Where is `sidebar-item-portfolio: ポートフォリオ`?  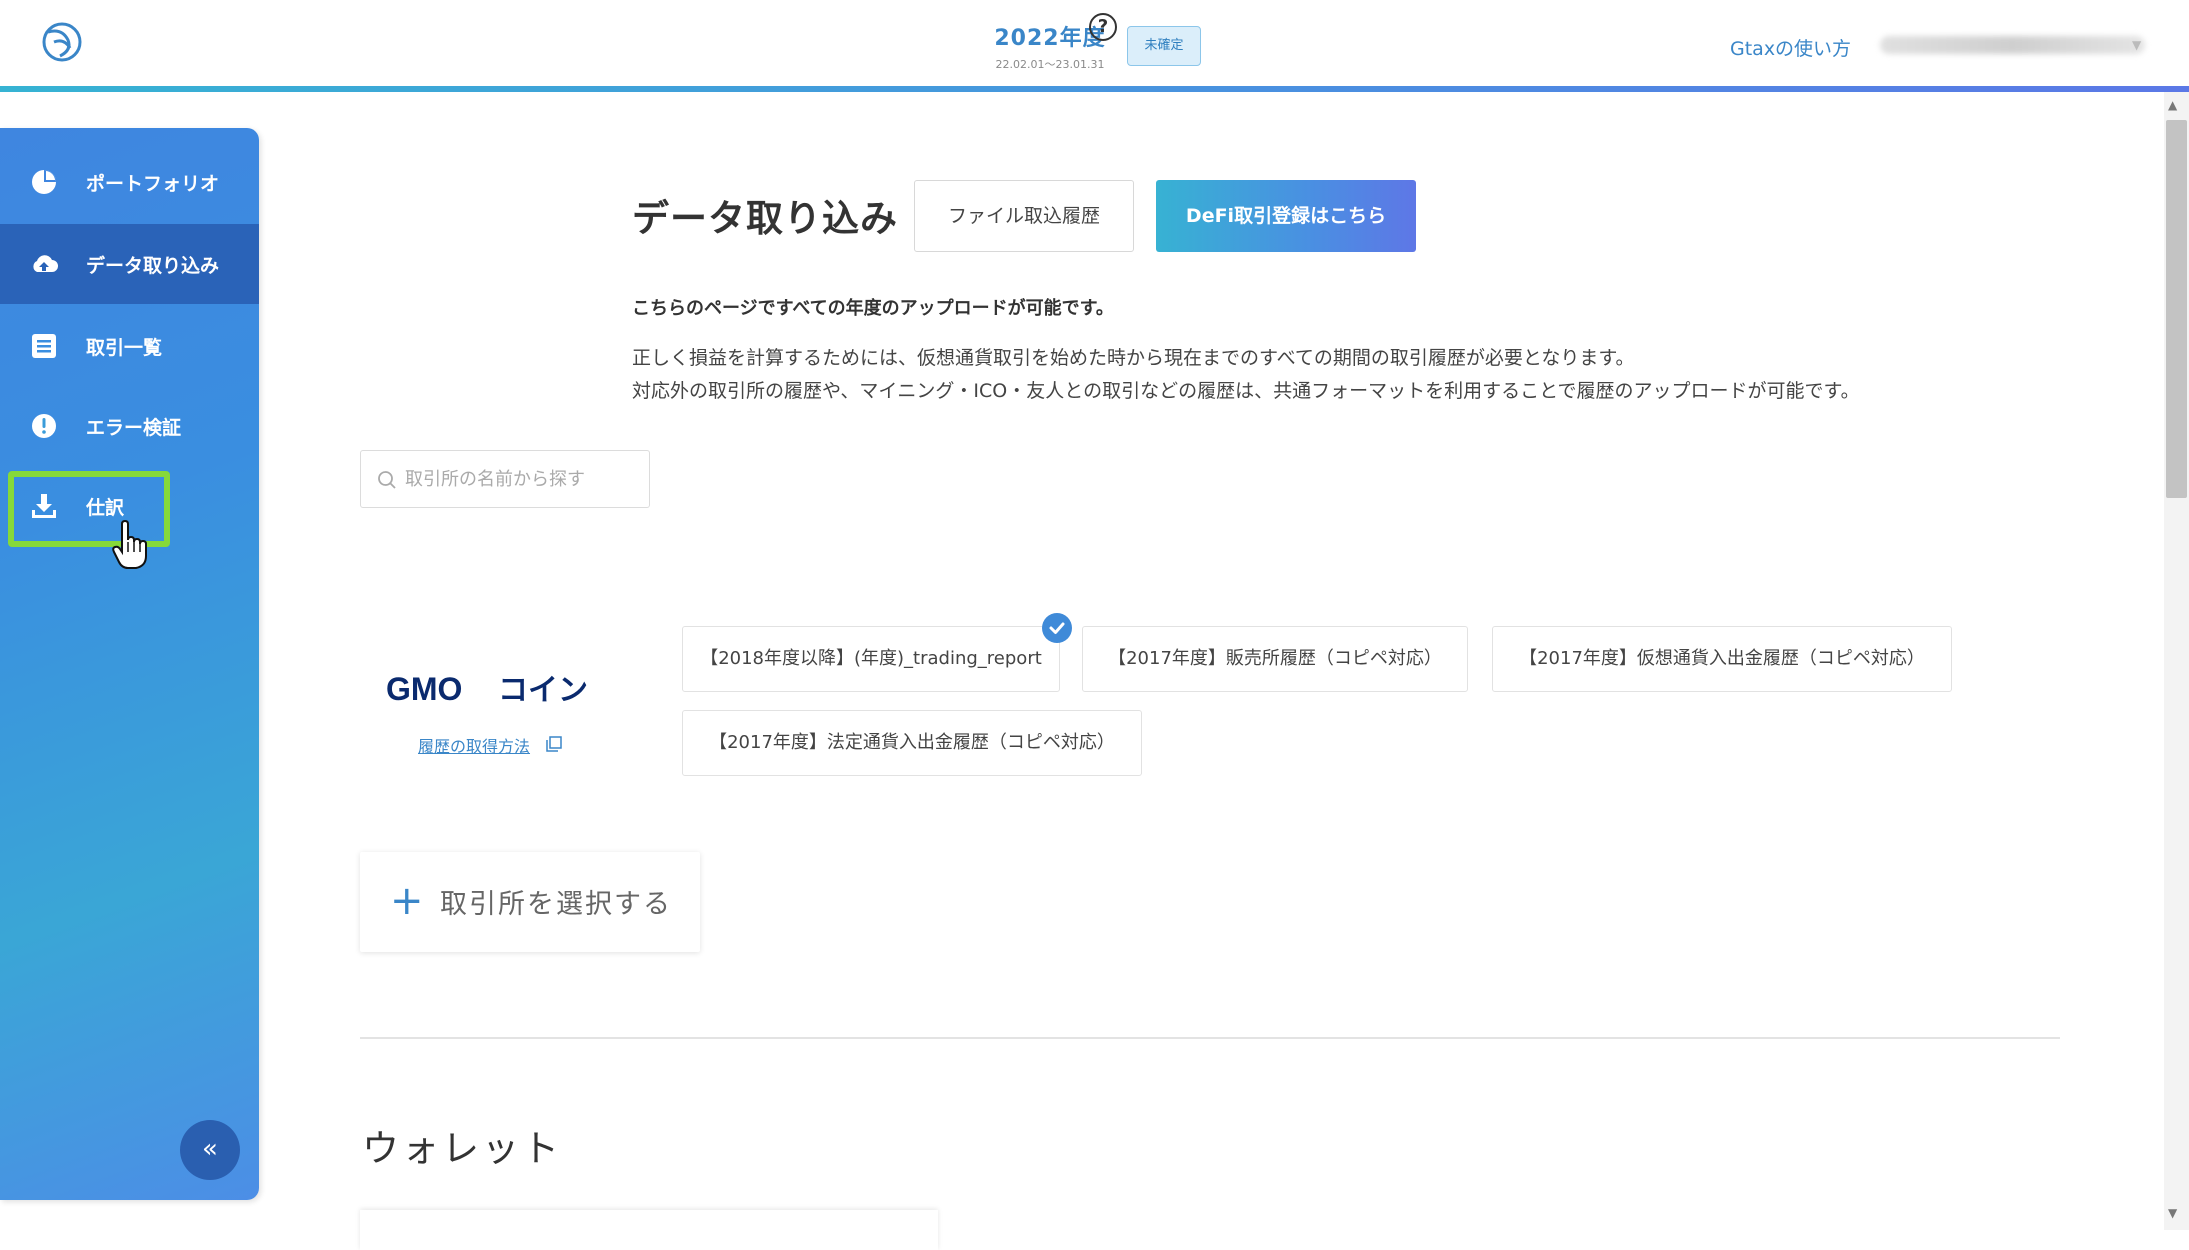
sidebar-item-portfolio: ポートフォリオ is located at coordinates (129, 182).